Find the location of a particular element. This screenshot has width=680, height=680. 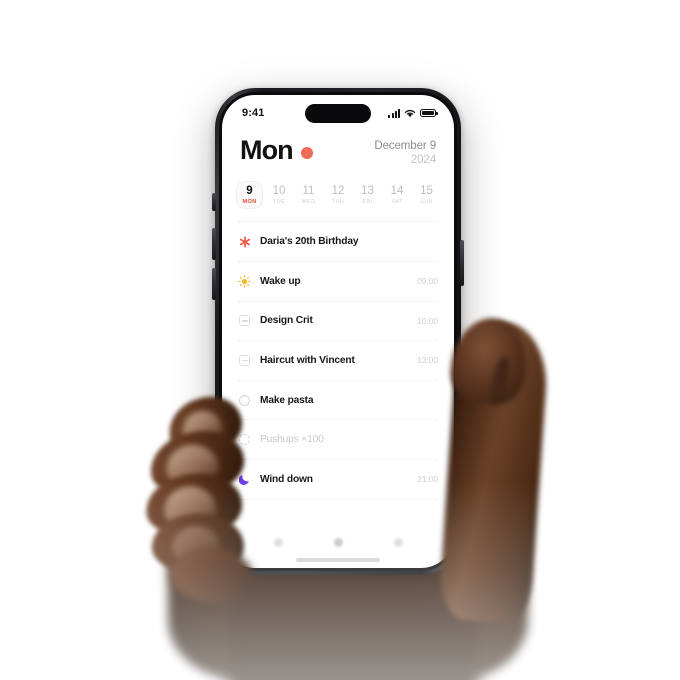

wifi-icon is located at coordinates (410, 113).